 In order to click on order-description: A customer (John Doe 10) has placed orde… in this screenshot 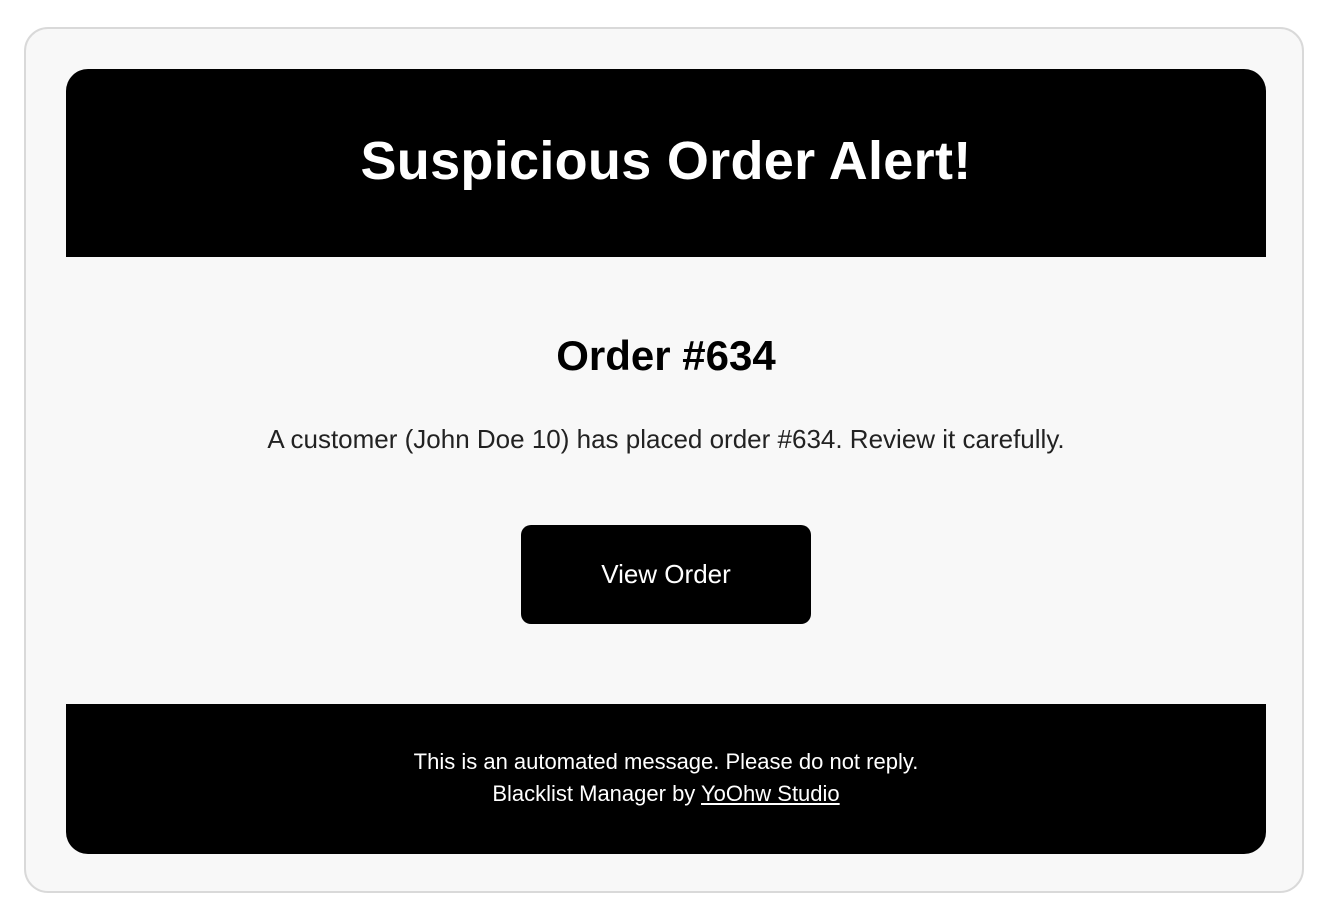, I will do `click(666, 439)`.